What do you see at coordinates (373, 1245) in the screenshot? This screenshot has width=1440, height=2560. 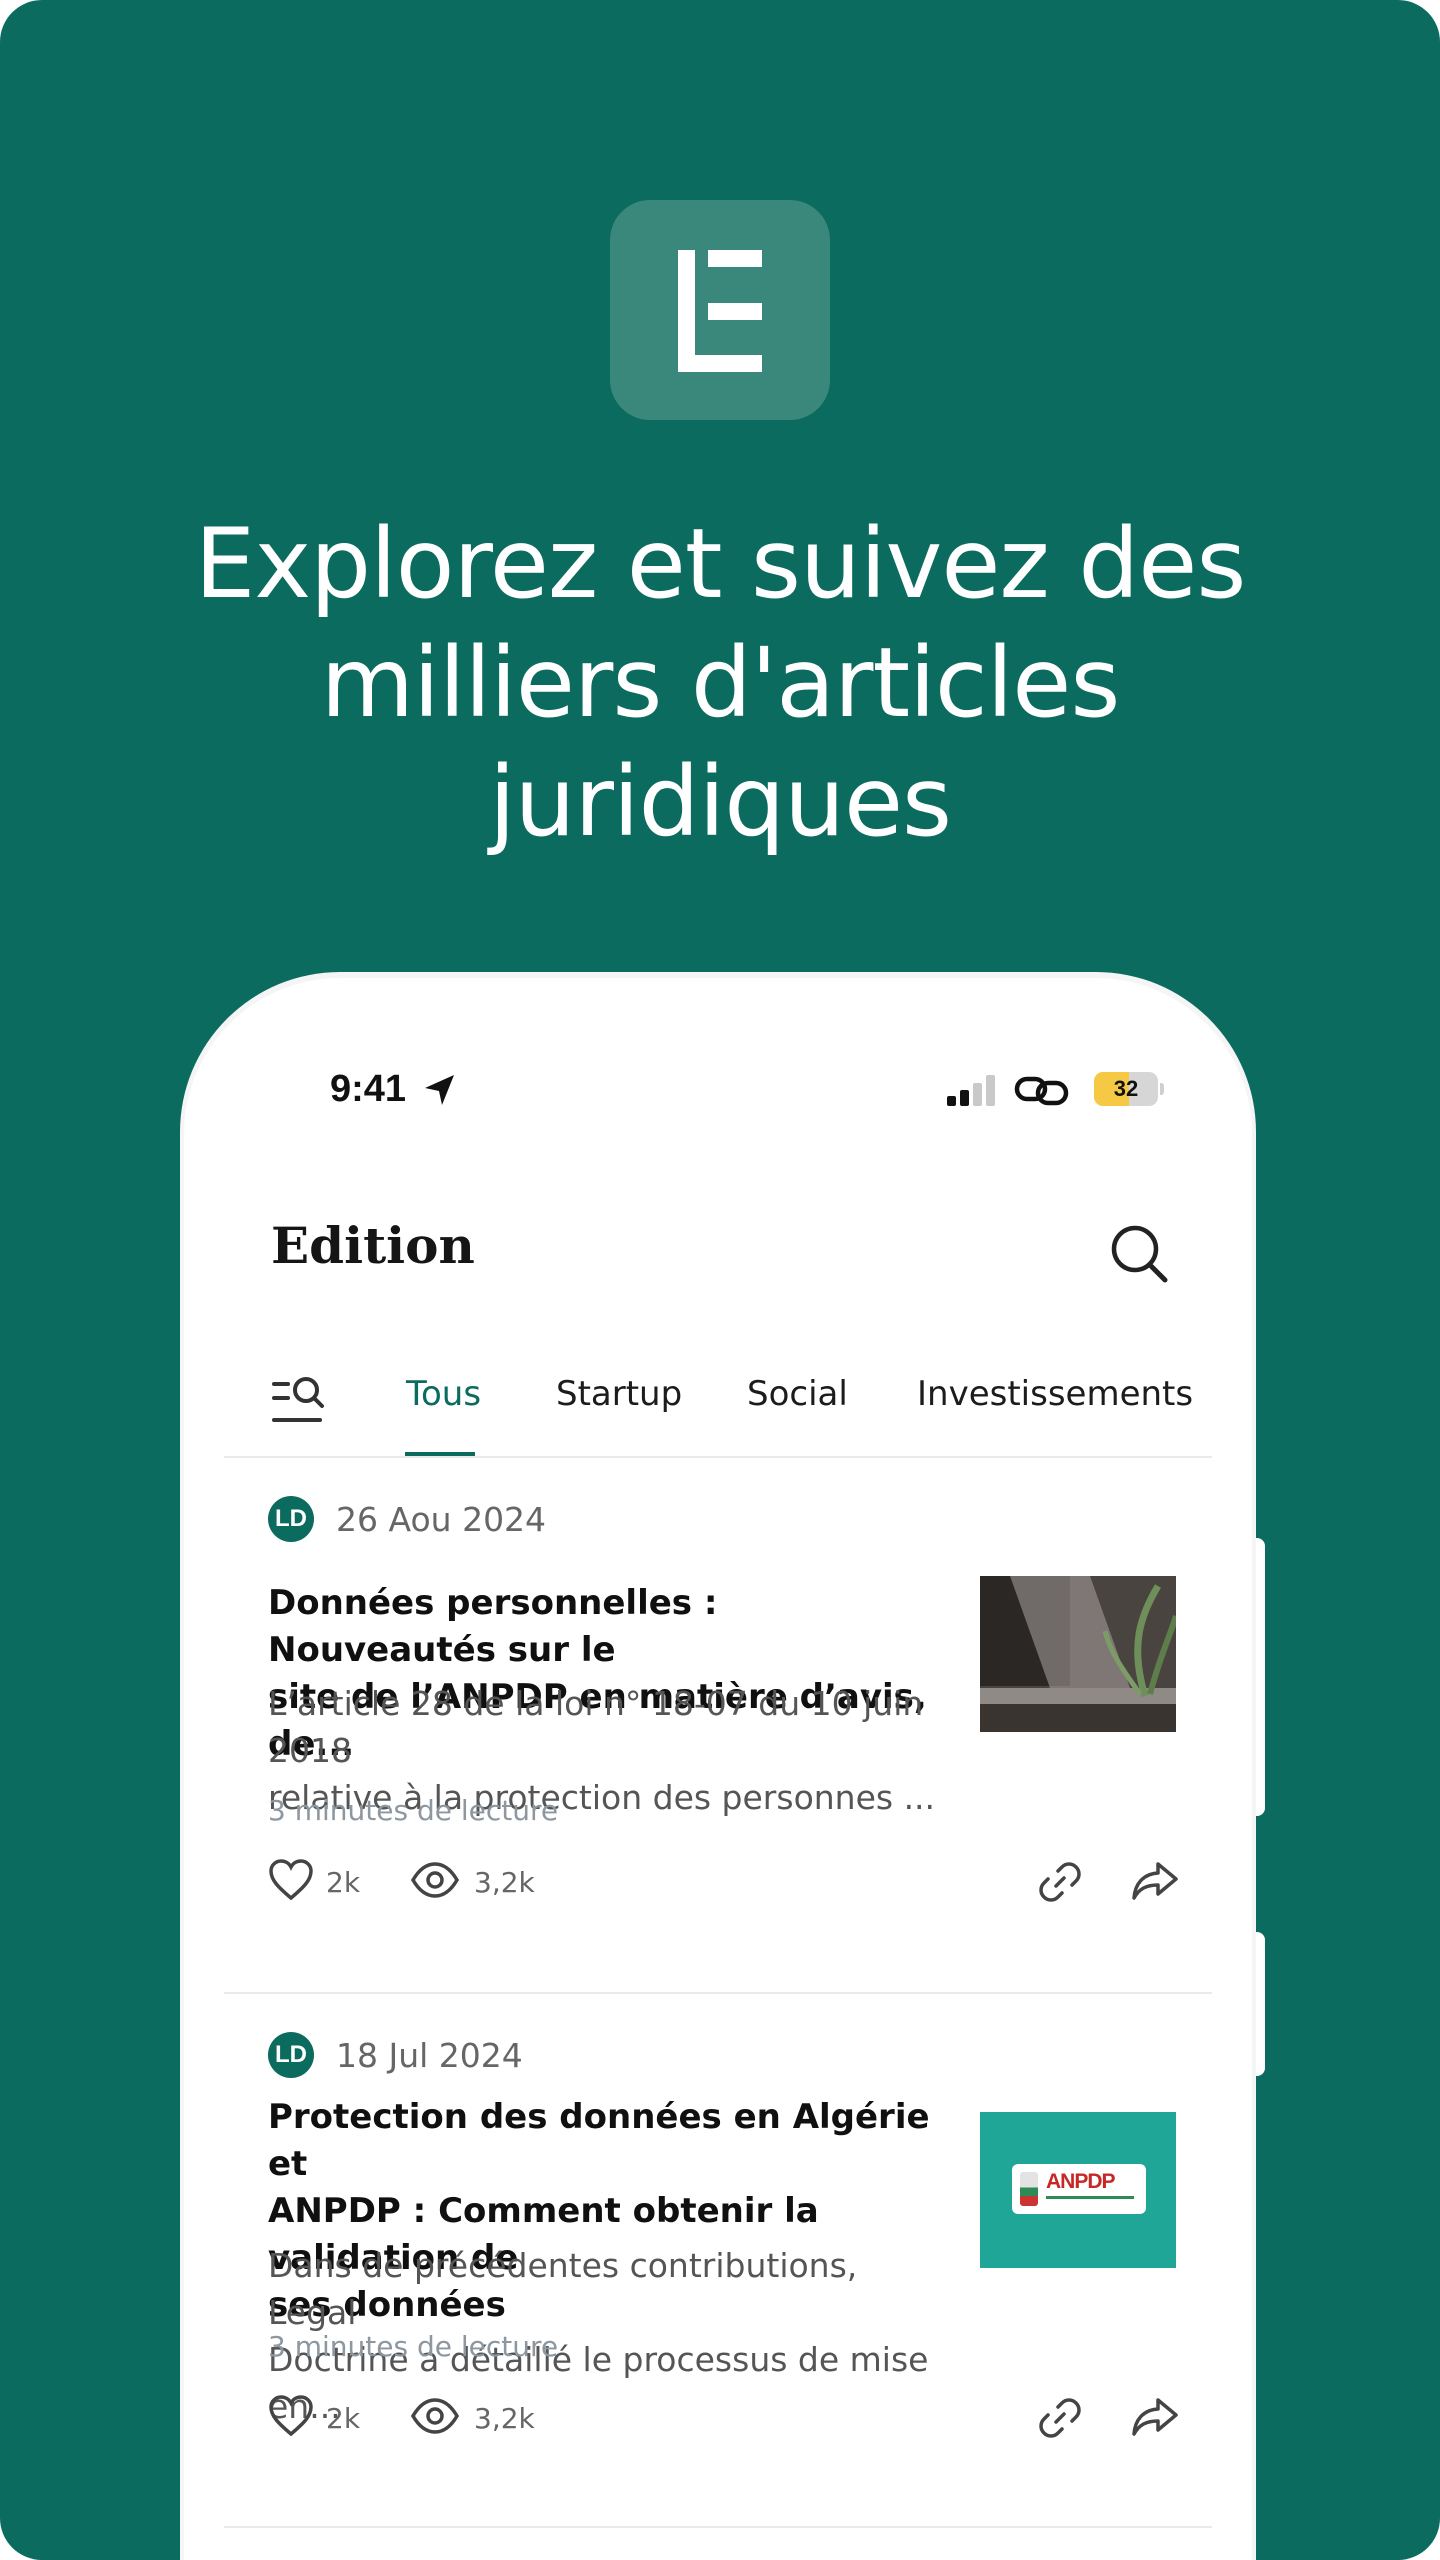 I see `page-title: Edition` at bounding box center [373, 1245].